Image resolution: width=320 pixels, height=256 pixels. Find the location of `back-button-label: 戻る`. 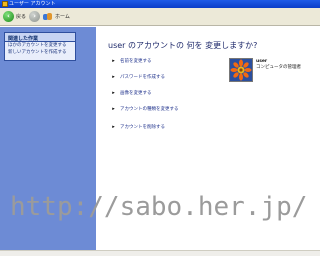

back-button-label: 戻る is located at coordinates (21, 17).